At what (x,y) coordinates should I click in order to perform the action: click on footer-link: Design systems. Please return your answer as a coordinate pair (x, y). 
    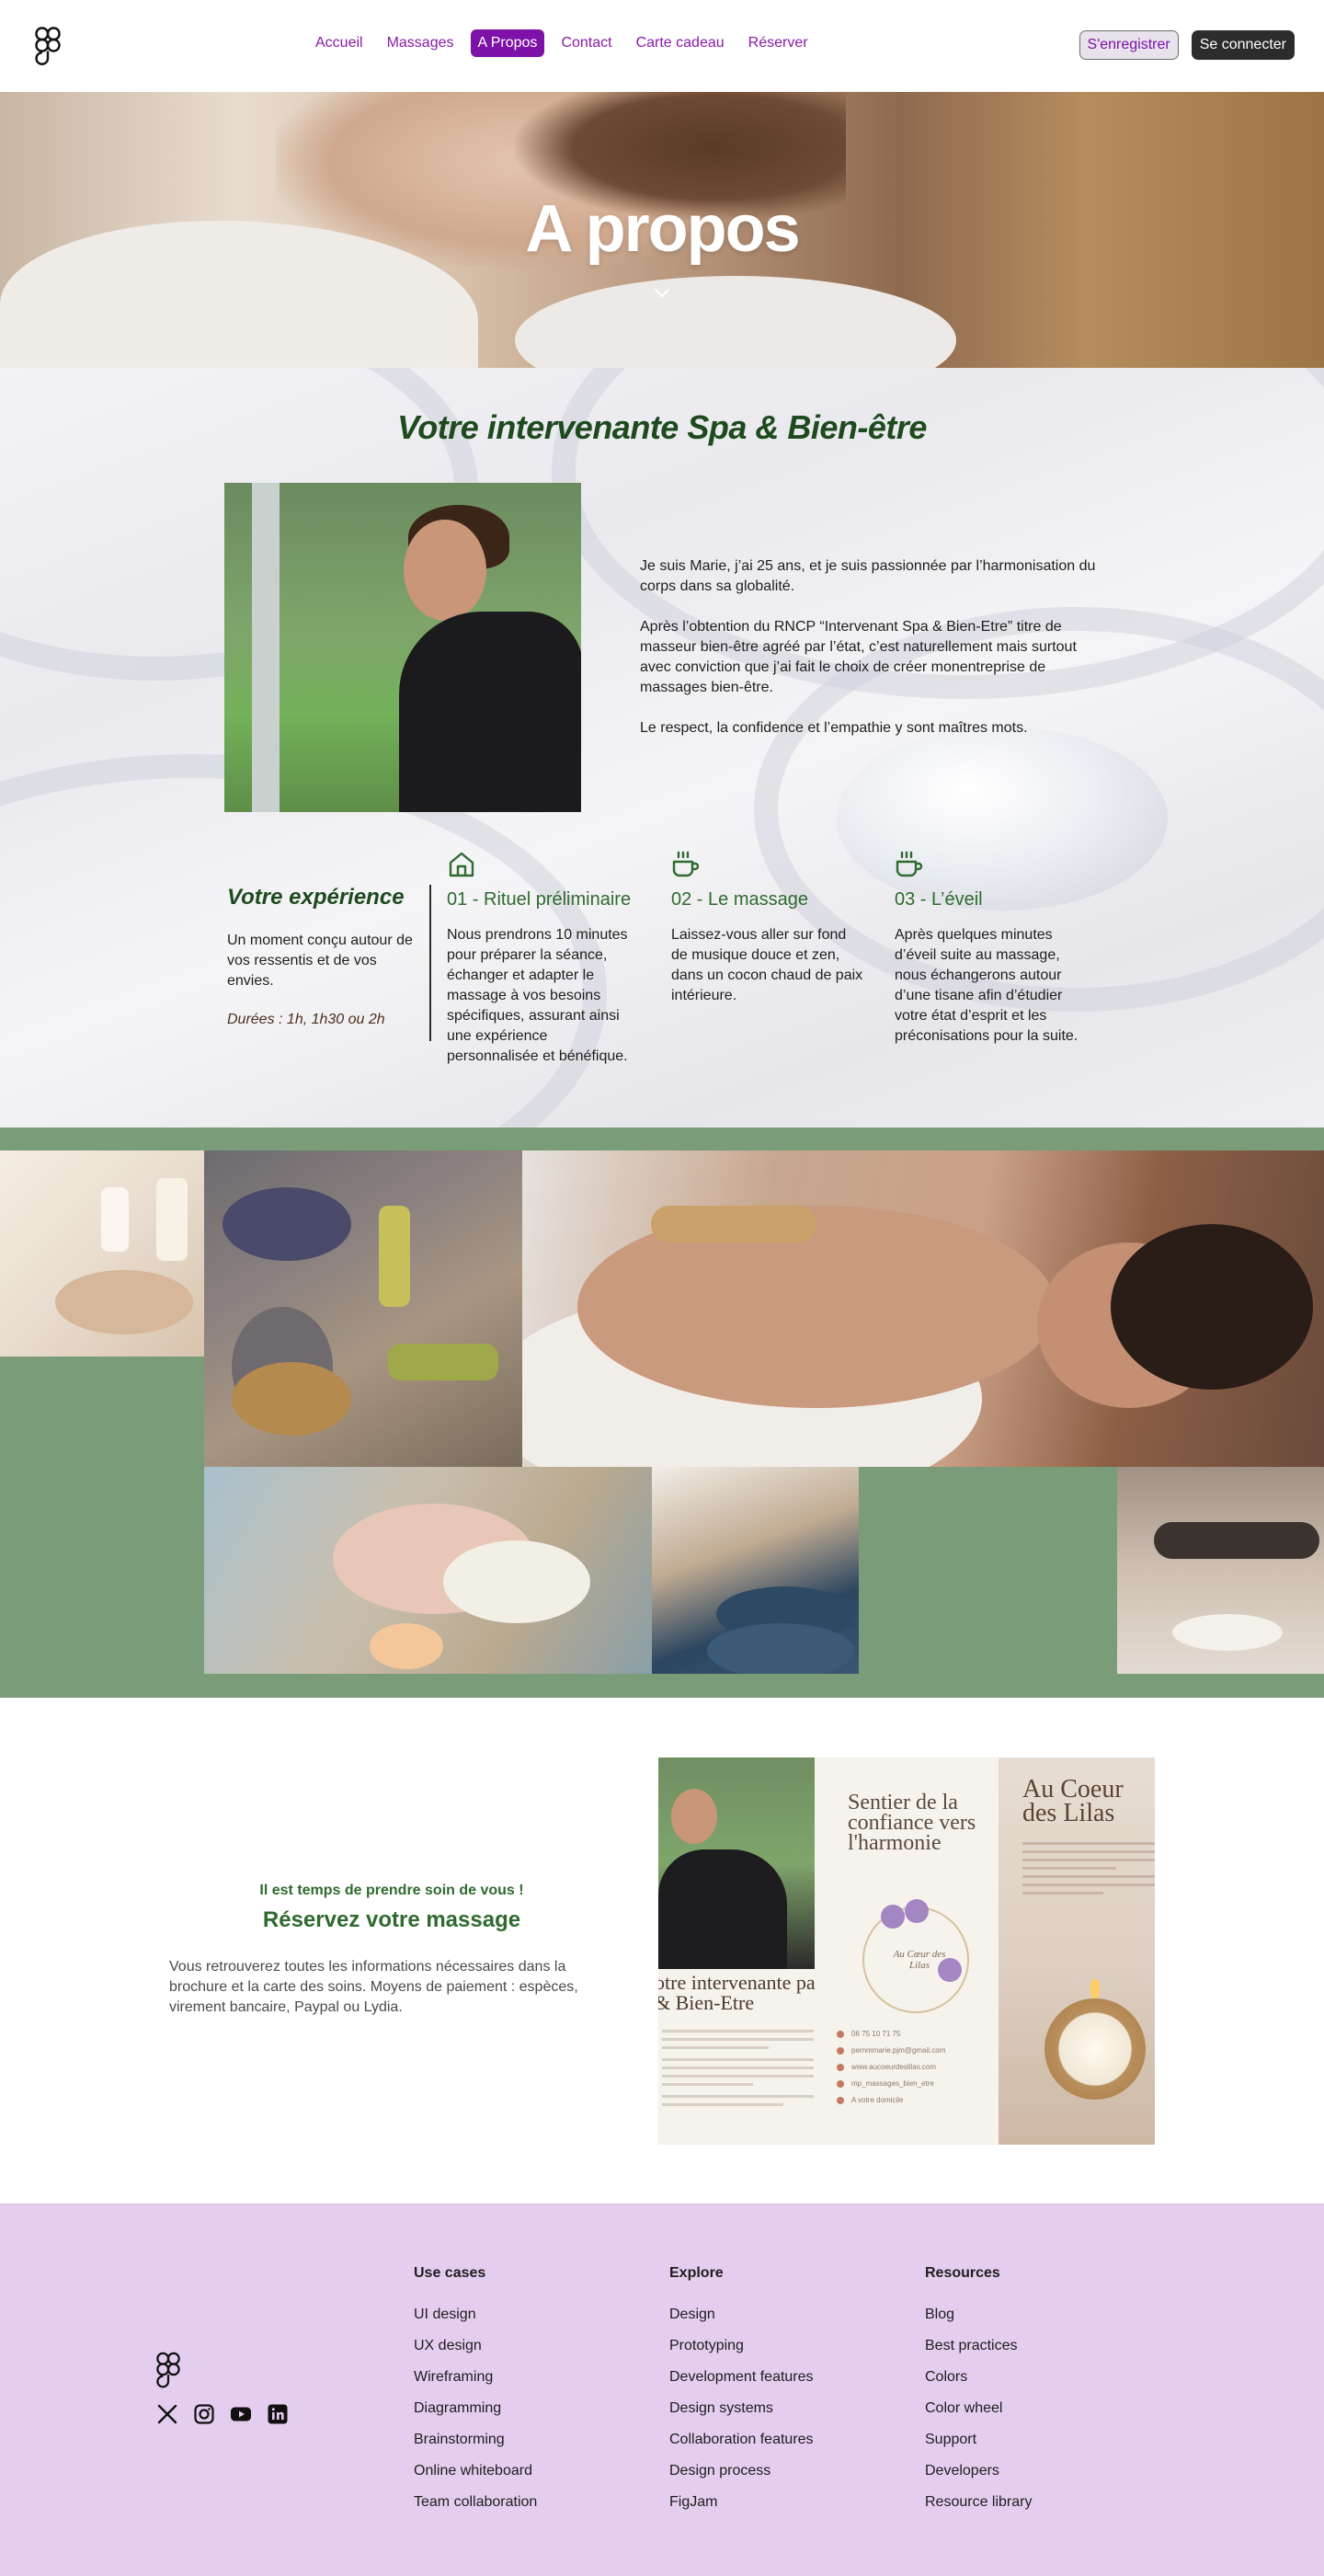
    Looking at the image, I should click on (784, 2408).